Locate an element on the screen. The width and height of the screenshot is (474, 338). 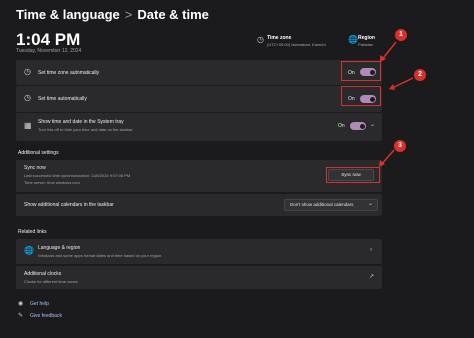
annotation-arrows is located at coordinates (396, 104).